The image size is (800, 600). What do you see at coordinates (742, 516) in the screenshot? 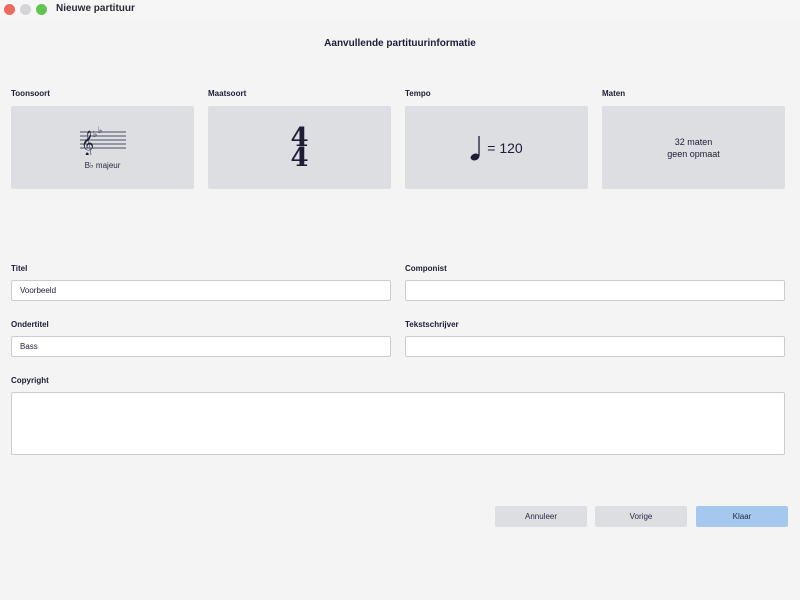
I see `finish-button: Klaar` at bounding box center [742, 516].